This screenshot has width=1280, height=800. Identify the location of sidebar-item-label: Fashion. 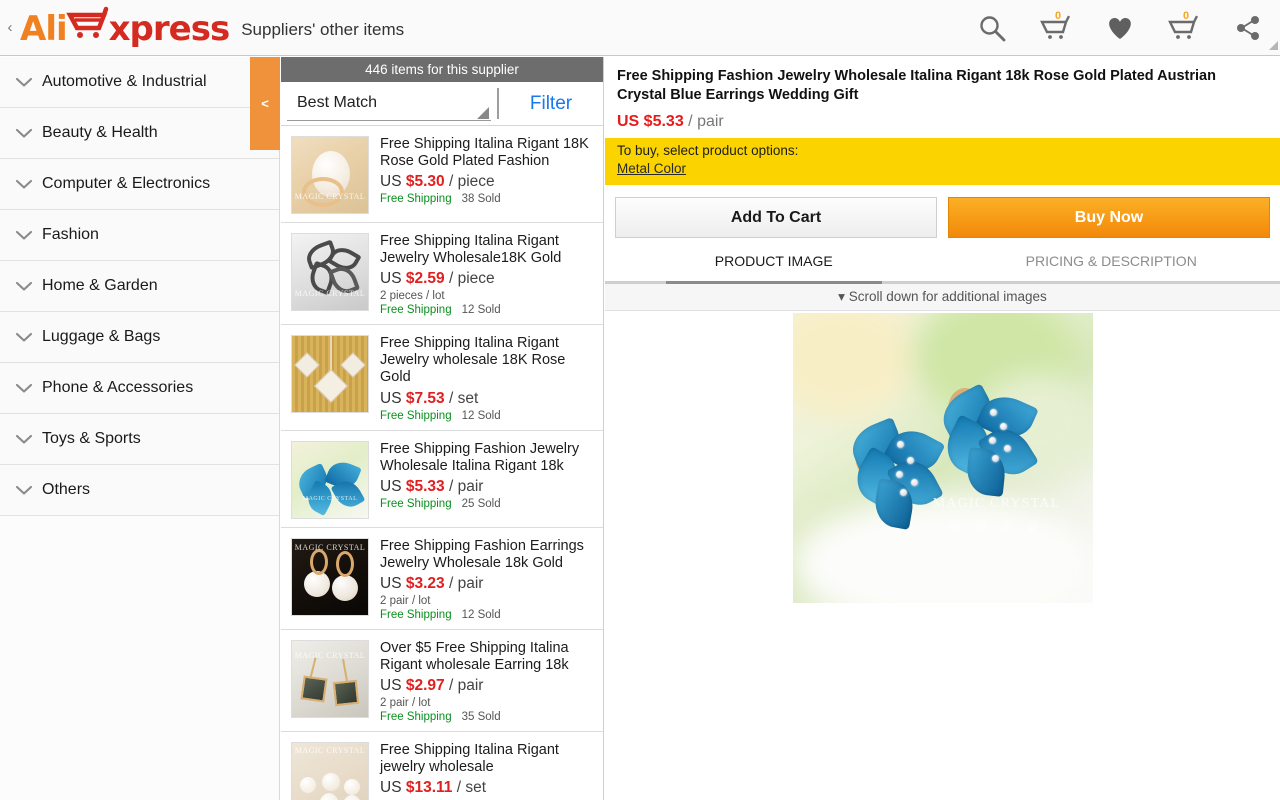
(70, 234).